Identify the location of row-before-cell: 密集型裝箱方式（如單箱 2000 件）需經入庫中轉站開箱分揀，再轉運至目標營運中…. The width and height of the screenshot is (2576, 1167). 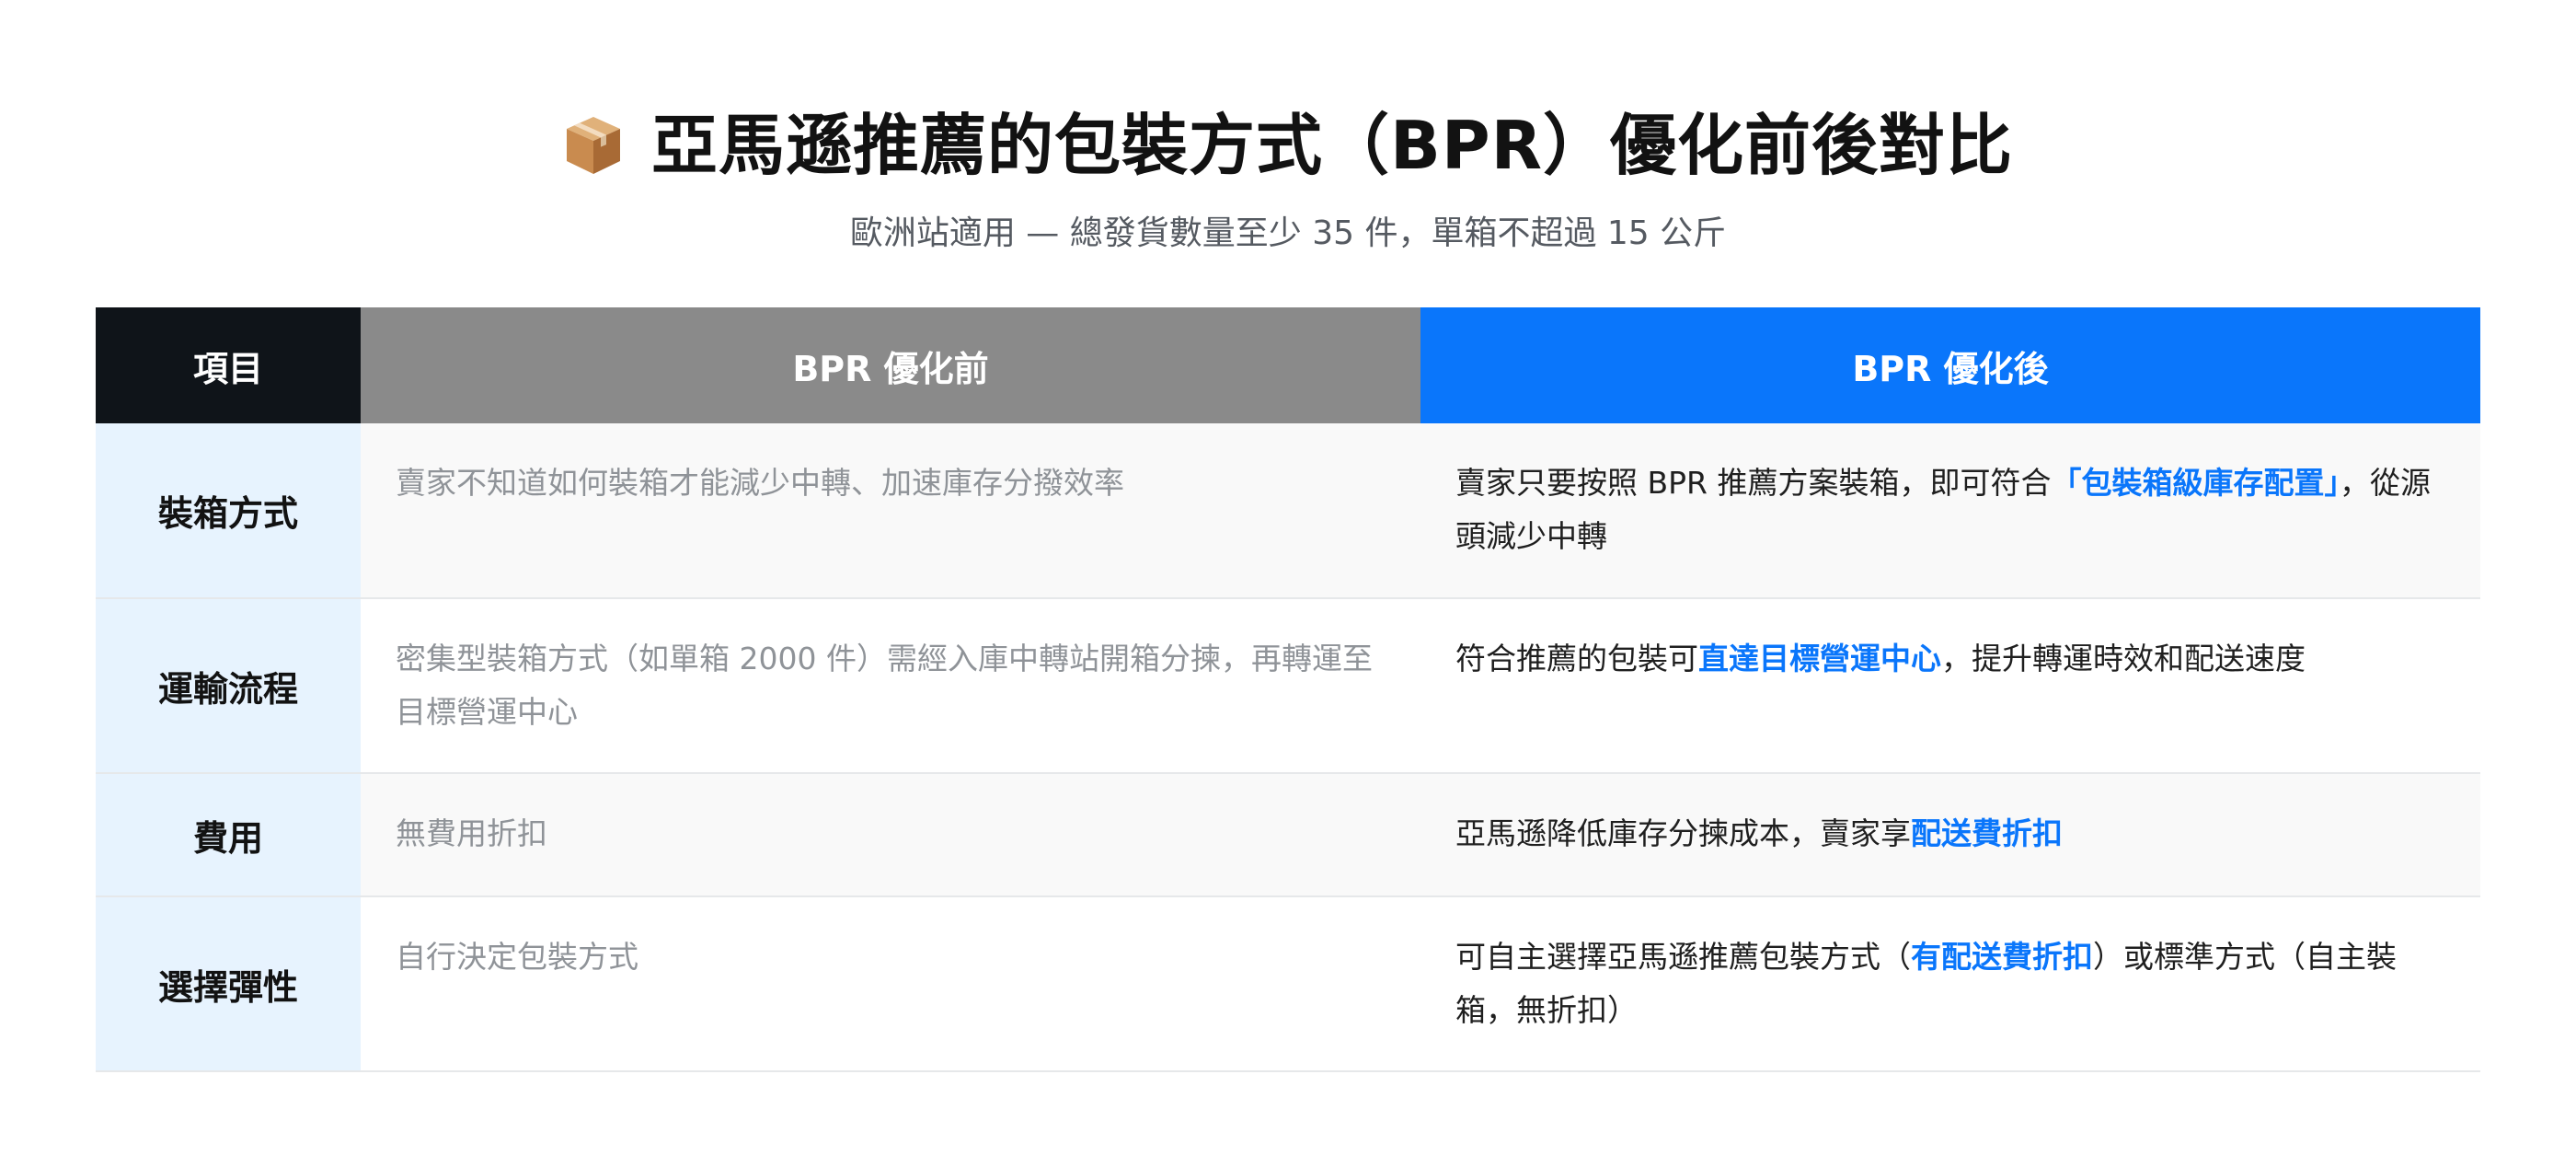
(890, 685).